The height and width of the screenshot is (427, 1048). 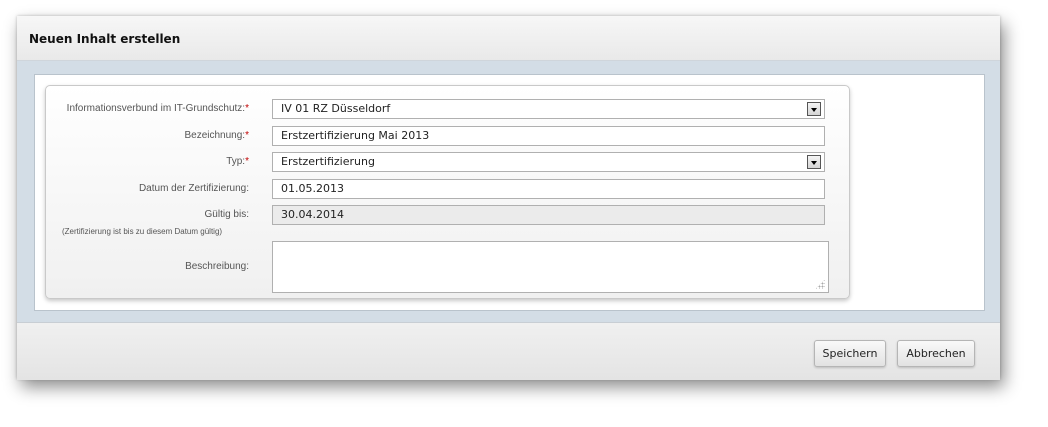 I want to click on dialog-title: Neuen Inhalt erstellen, so click(x=105, y=39).